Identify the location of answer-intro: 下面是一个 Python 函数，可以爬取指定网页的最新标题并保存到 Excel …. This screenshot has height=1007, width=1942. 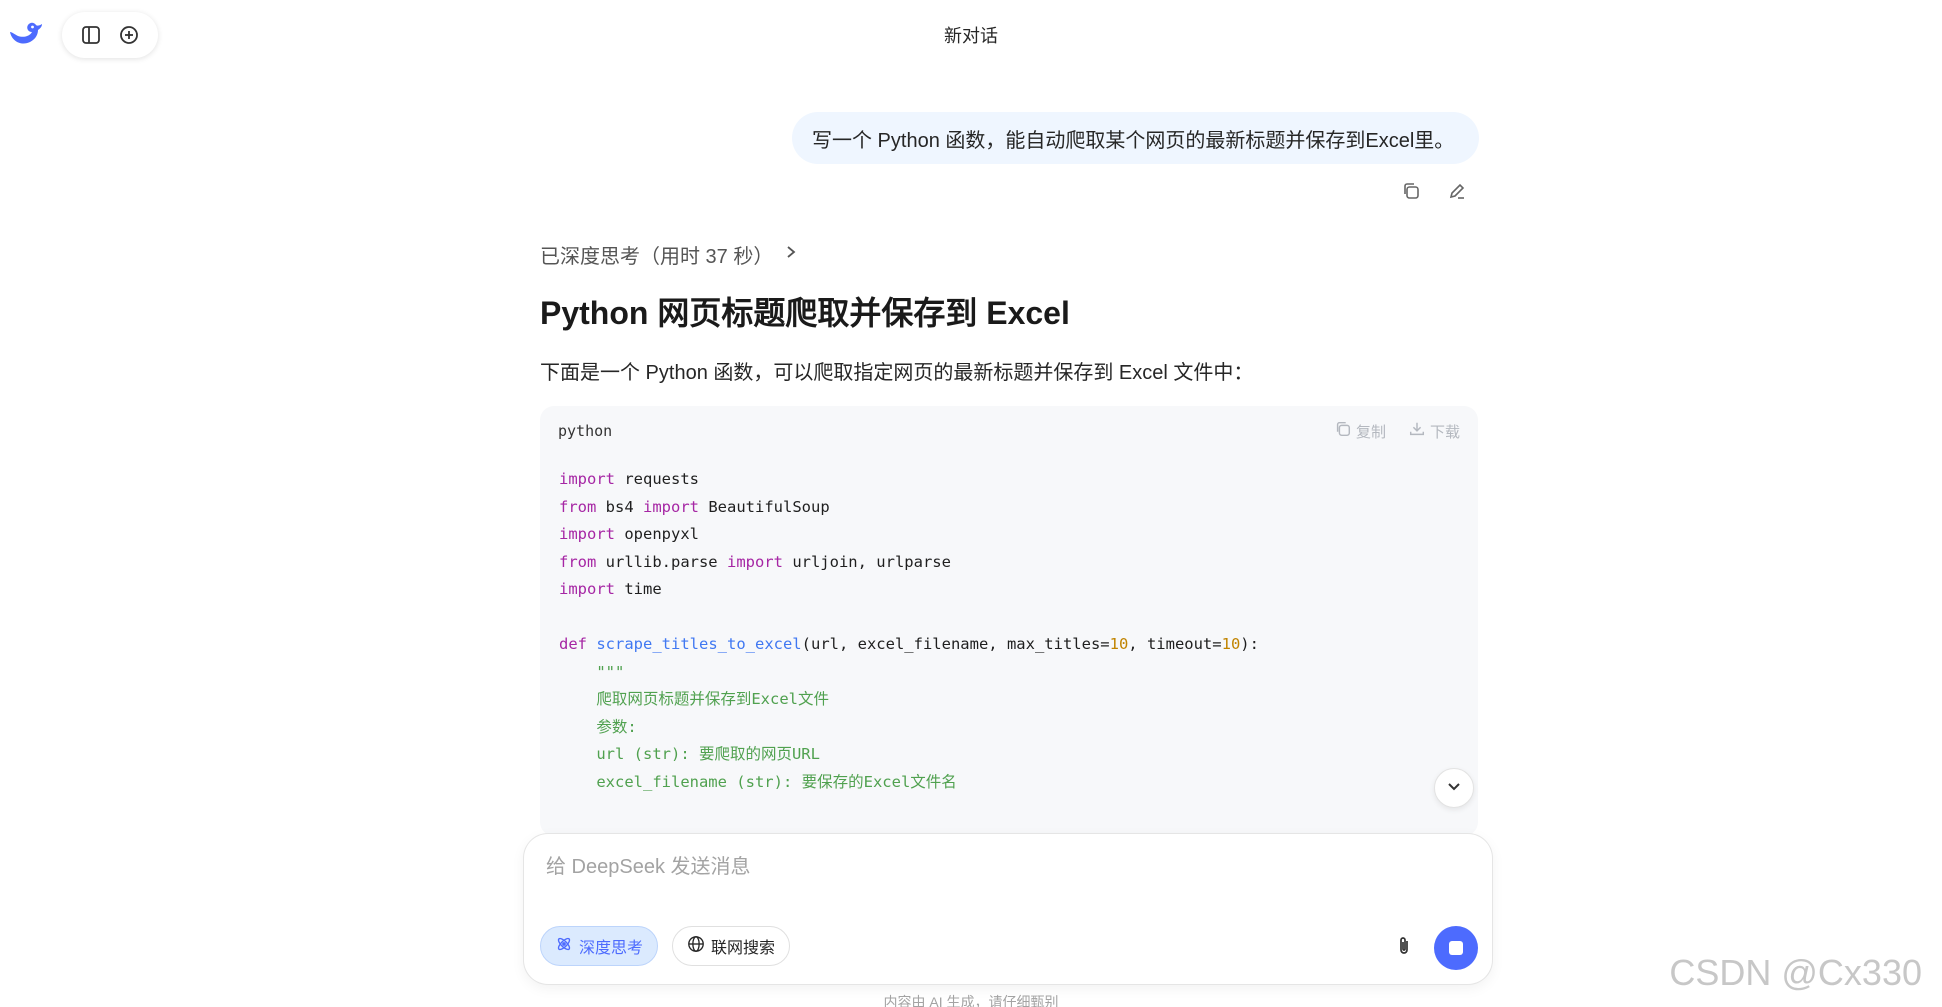
(897, 373).